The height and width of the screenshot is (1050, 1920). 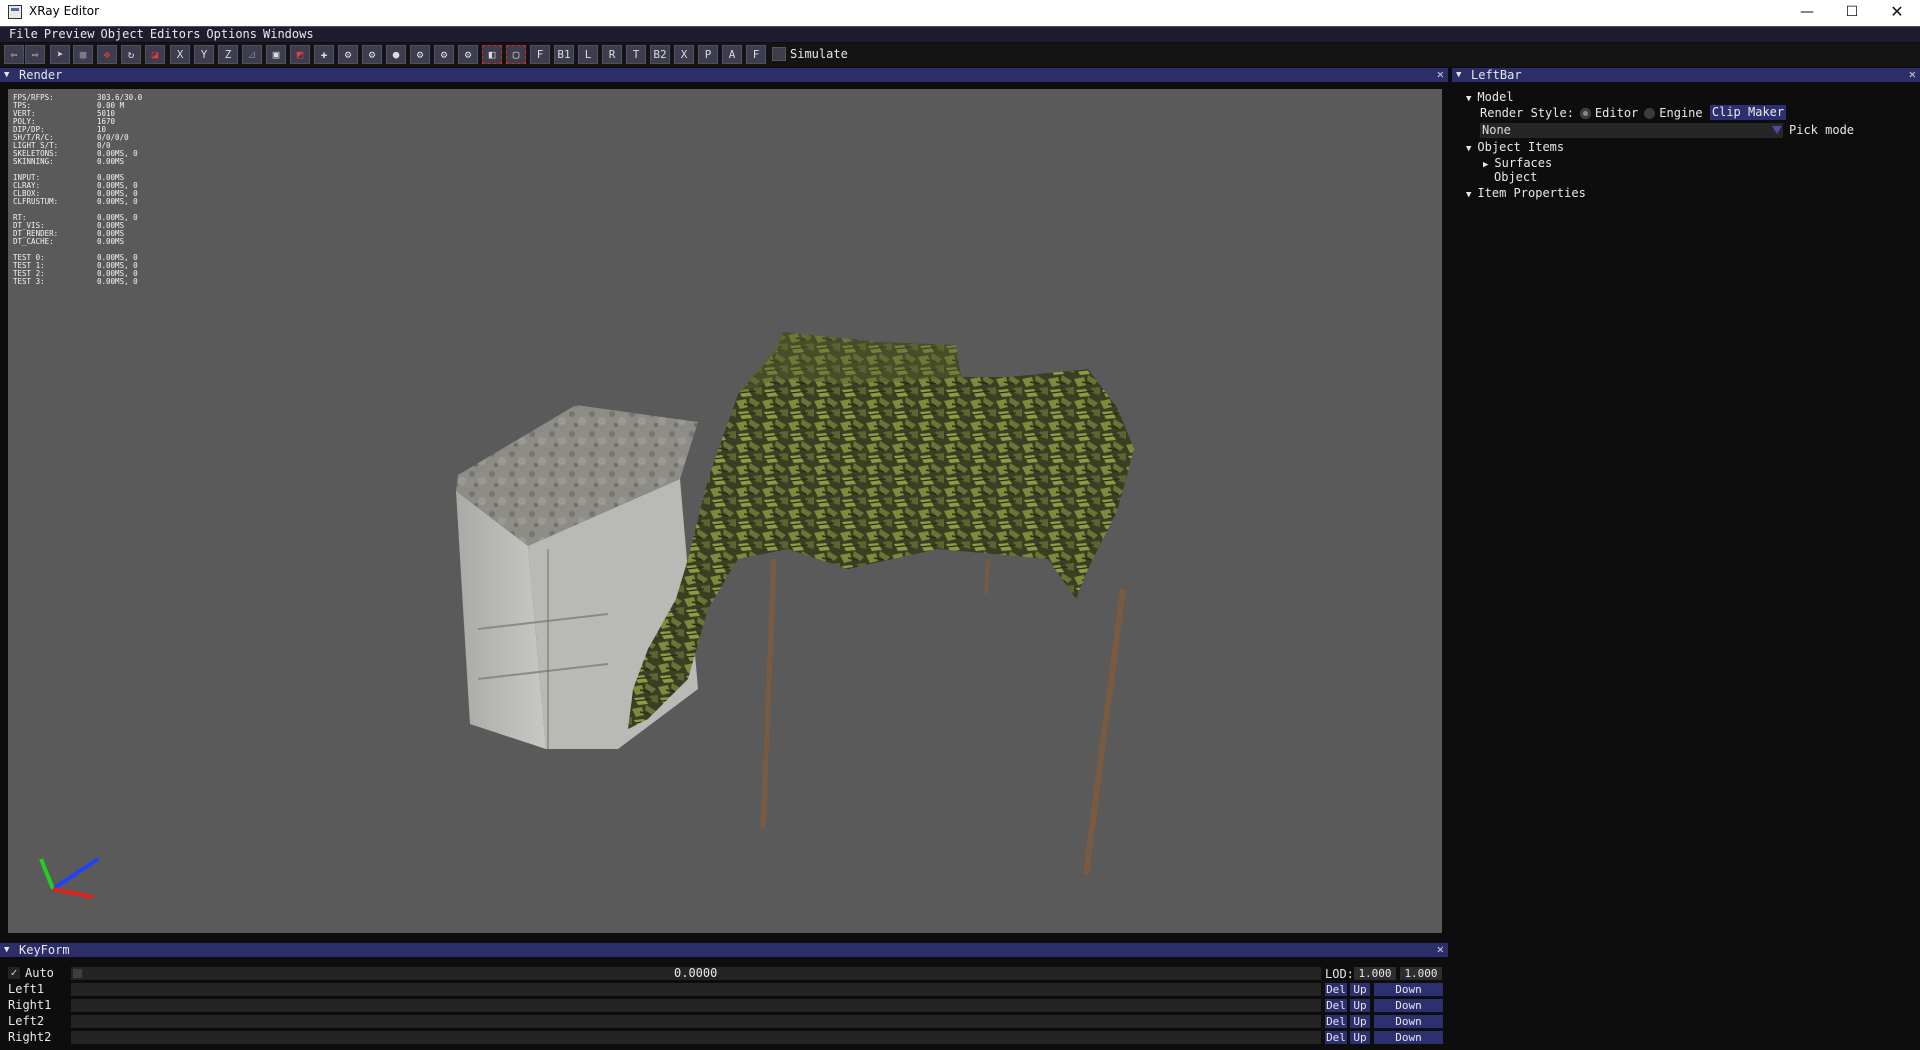 I want to click on tree-object-items-label: Object Items, so click(x=1521, y=147).